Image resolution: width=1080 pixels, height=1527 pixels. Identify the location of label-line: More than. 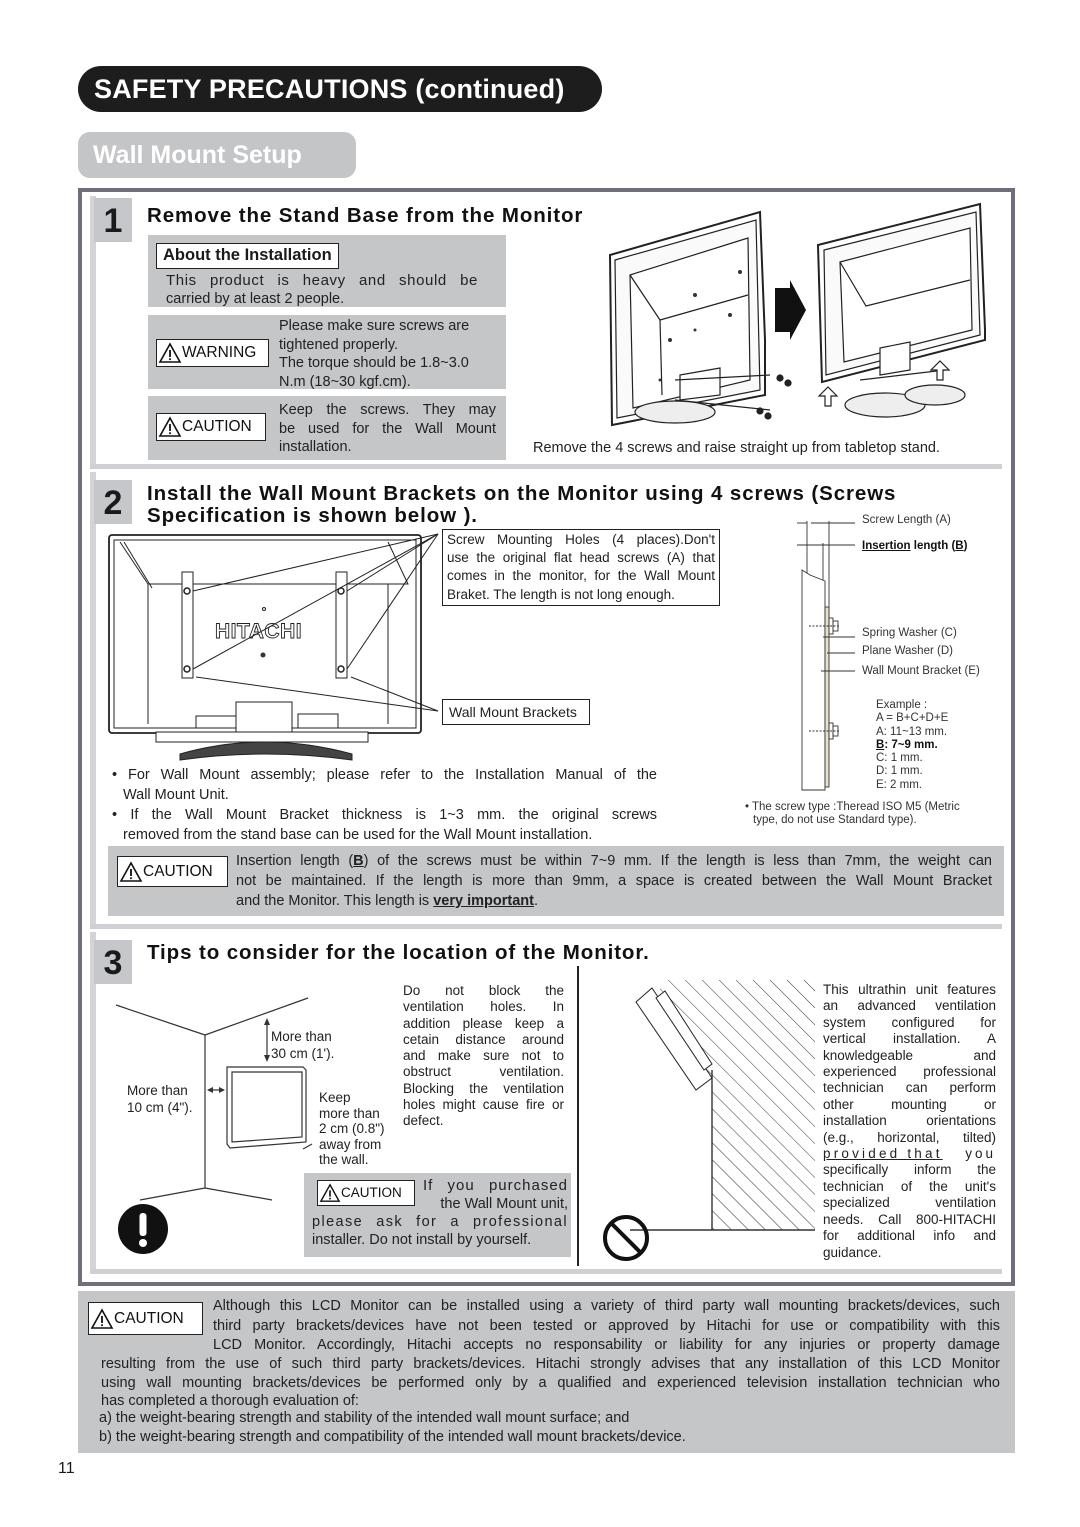
(157, 1090).